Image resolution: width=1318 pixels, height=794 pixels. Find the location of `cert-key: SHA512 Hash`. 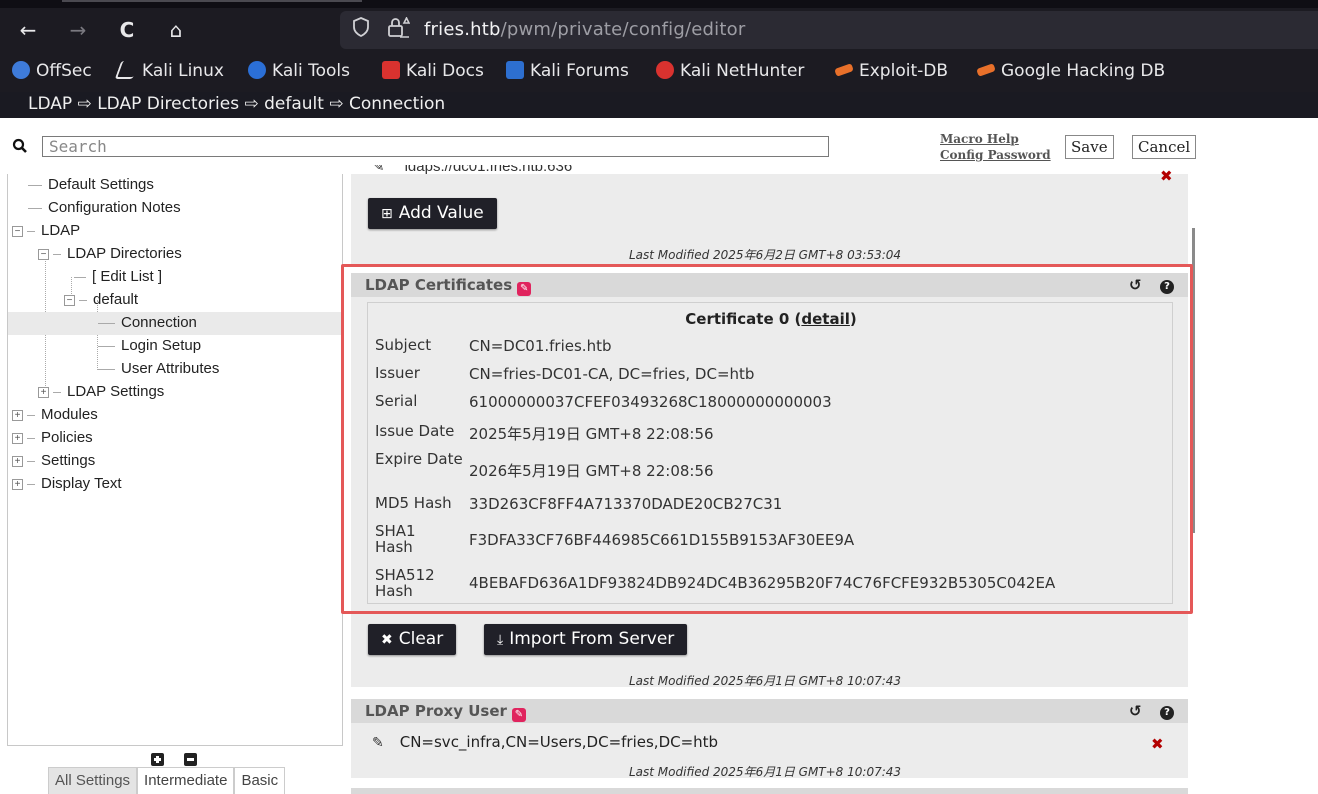

cert-key: SHA512 Hash is located at coordinates (405, 583).